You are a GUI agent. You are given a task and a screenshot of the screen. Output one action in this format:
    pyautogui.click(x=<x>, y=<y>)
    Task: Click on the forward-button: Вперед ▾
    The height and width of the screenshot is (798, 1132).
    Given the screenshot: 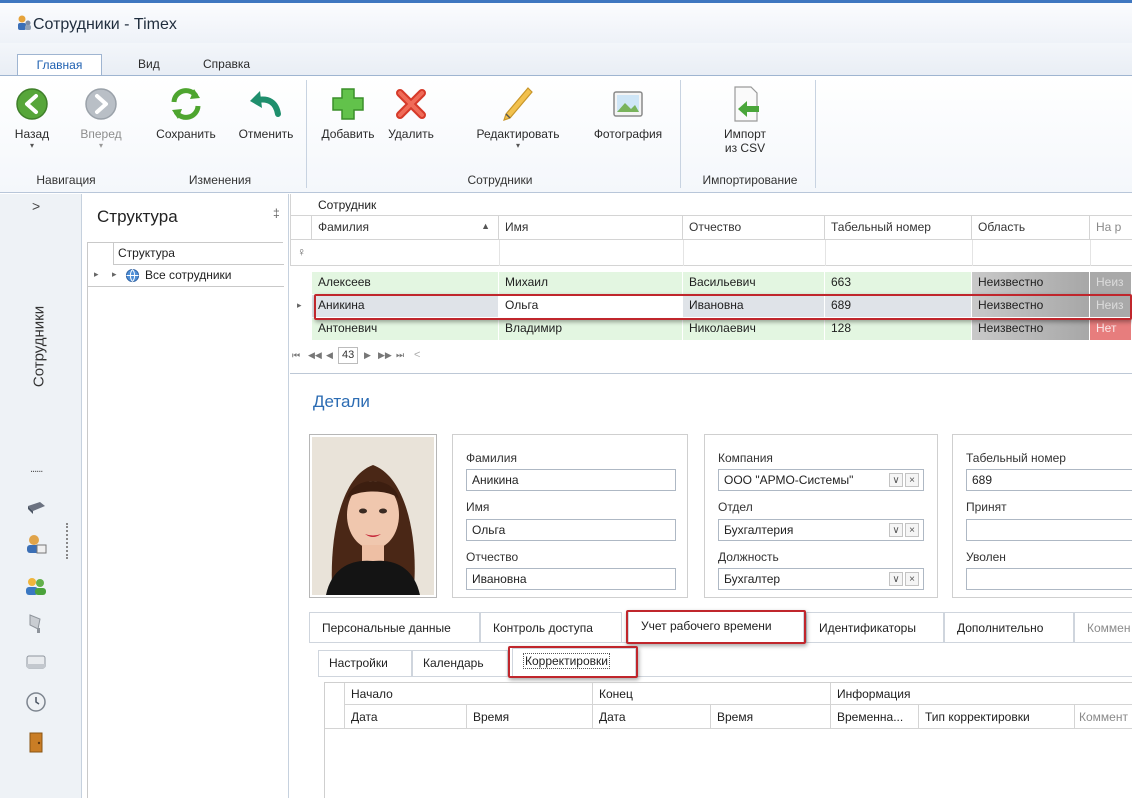 What is the action you would take?
    pyautogui.click(x=101, y=124)
    